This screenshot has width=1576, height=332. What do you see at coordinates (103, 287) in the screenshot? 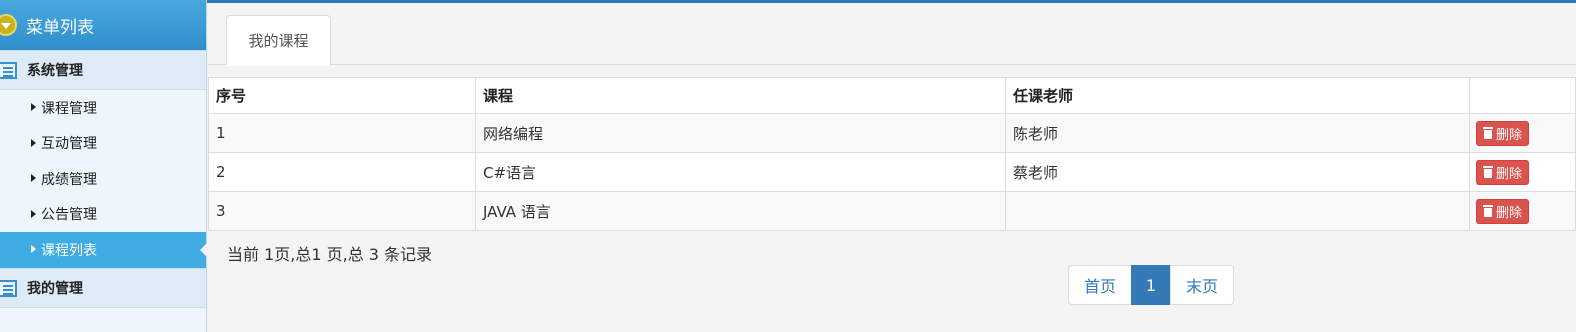
I see `sidebar-group-my-management: 我的管理` at bounding box center [103, 287].